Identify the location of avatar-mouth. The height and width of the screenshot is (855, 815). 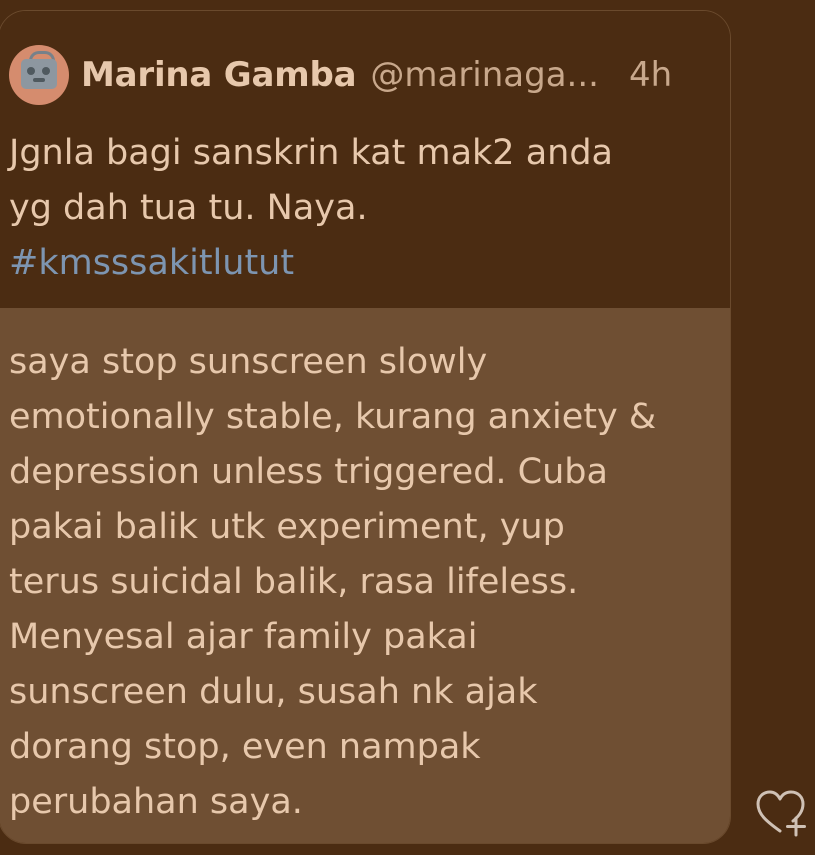
(39, 80).